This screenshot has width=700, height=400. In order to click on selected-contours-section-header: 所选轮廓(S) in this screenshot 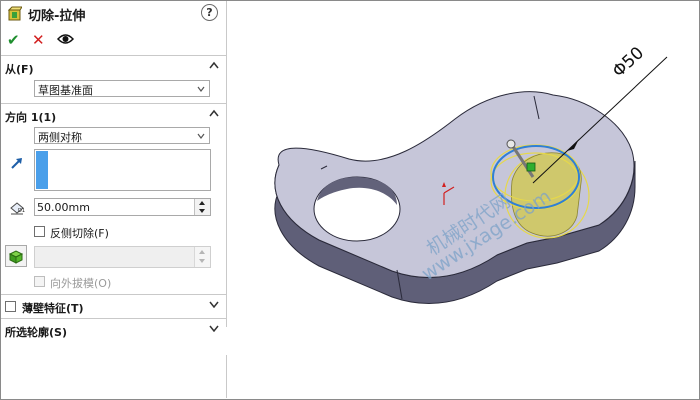, I will do `click(113, 331)`.